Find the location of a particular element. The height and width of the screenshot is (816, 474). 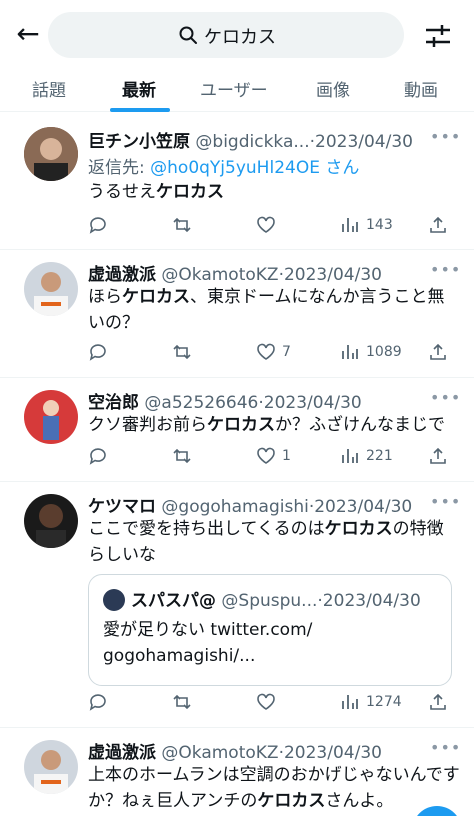

reply-suffix: さん is located at coordinates (342, 168).